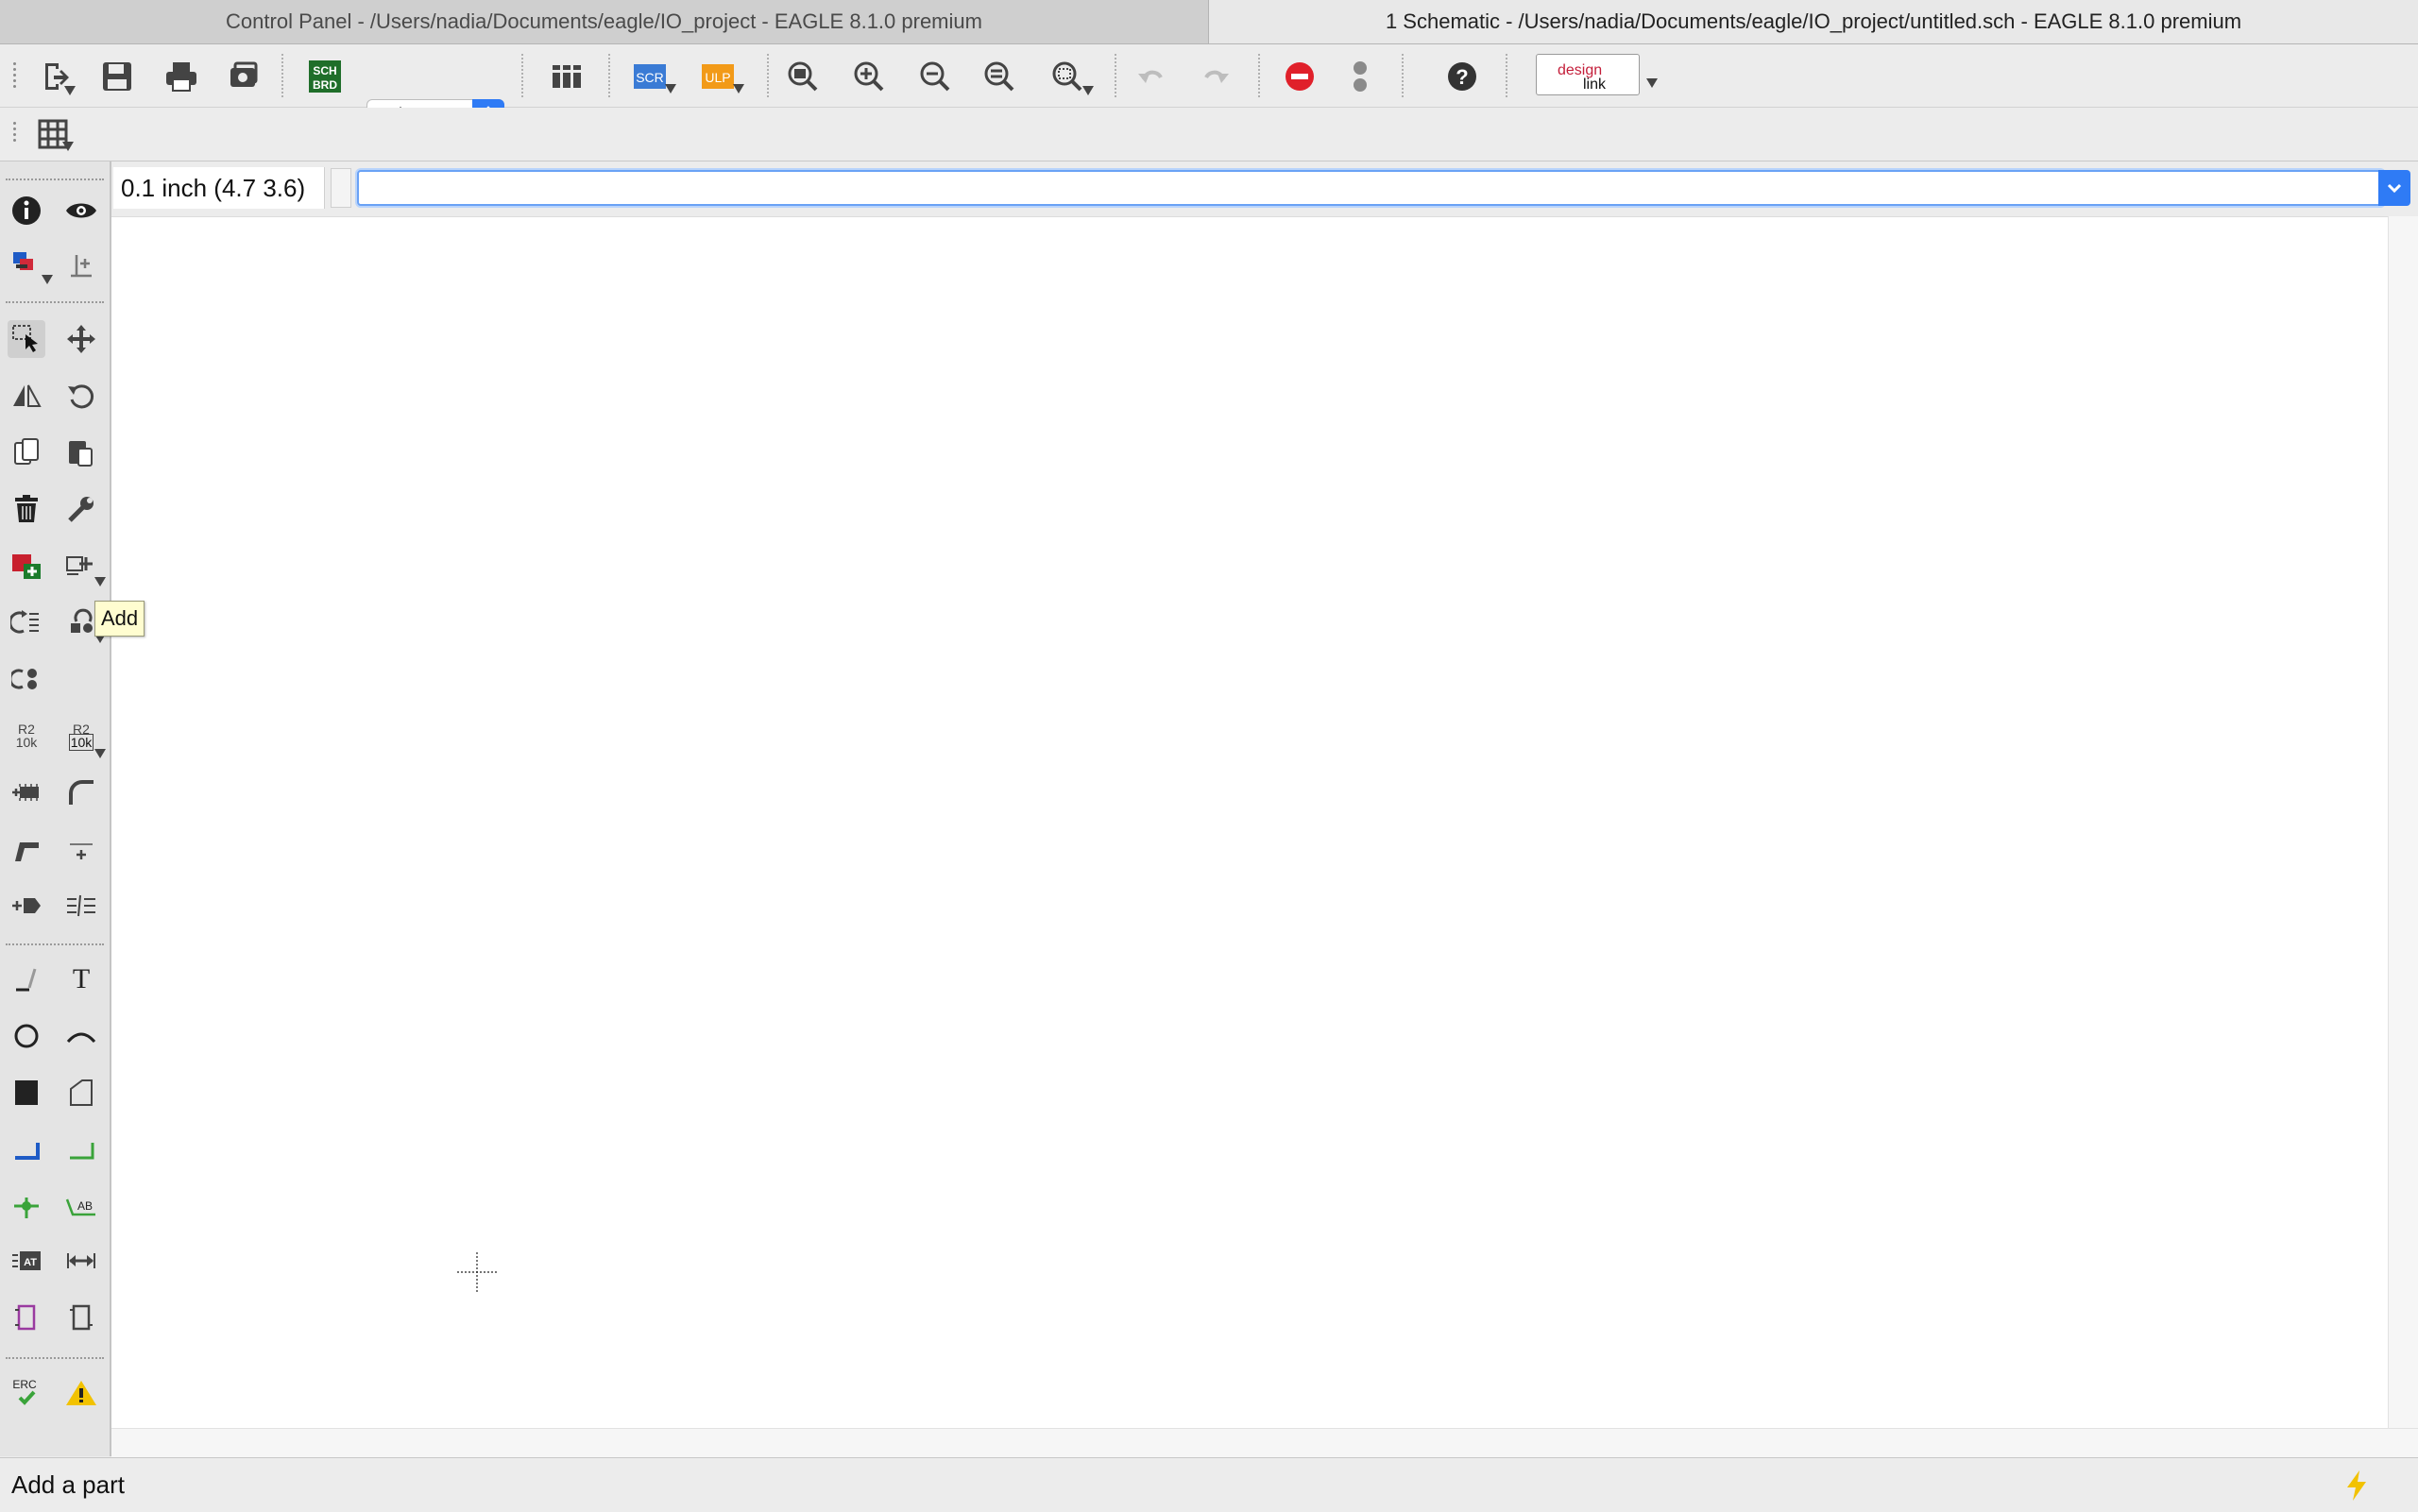  I want to click on zoom-redraw-icon, so click(999, 77).